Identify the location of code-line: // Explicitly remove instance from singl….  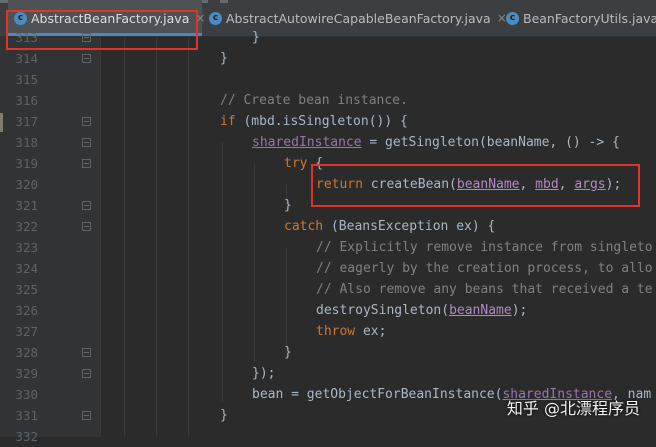
(484, 247).